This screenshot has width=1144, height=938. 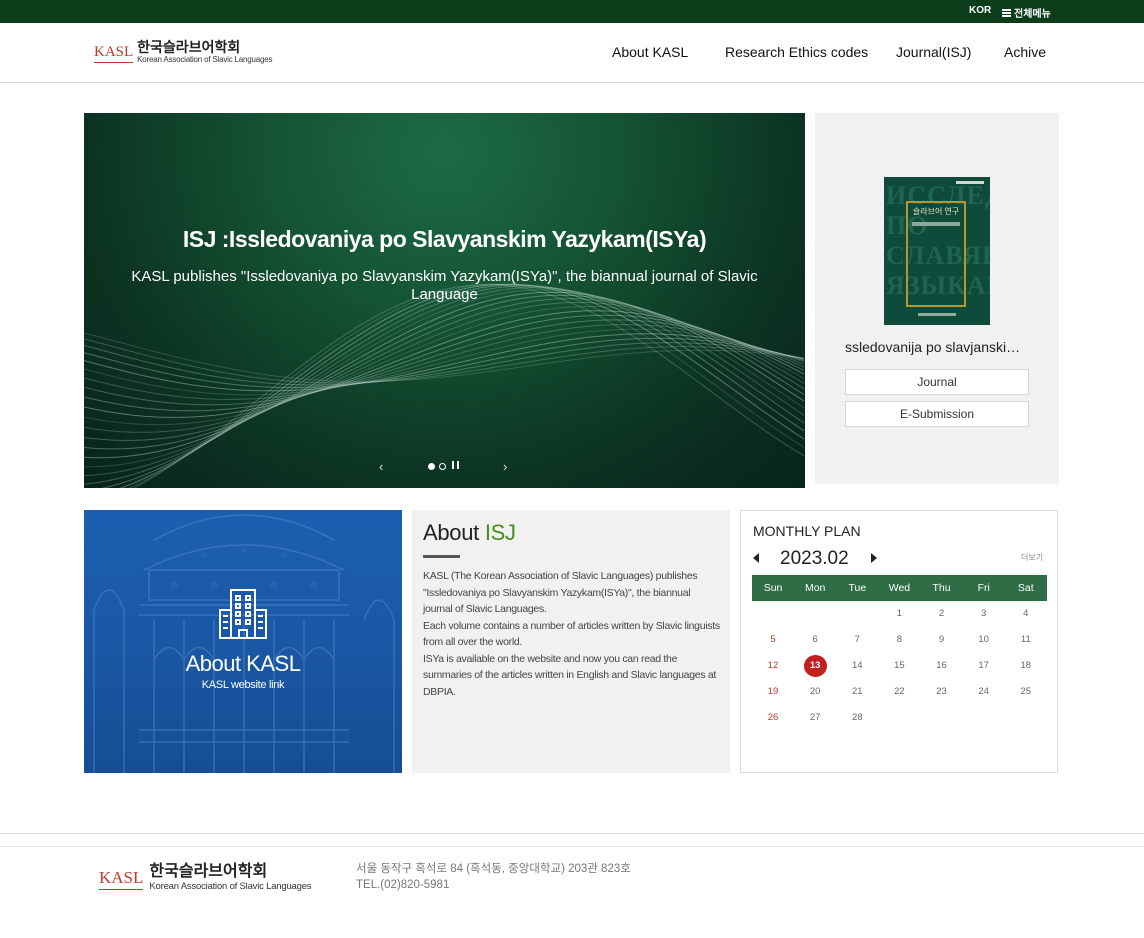 I want to click on language-switch: KOR, so click(x=980, y=10).